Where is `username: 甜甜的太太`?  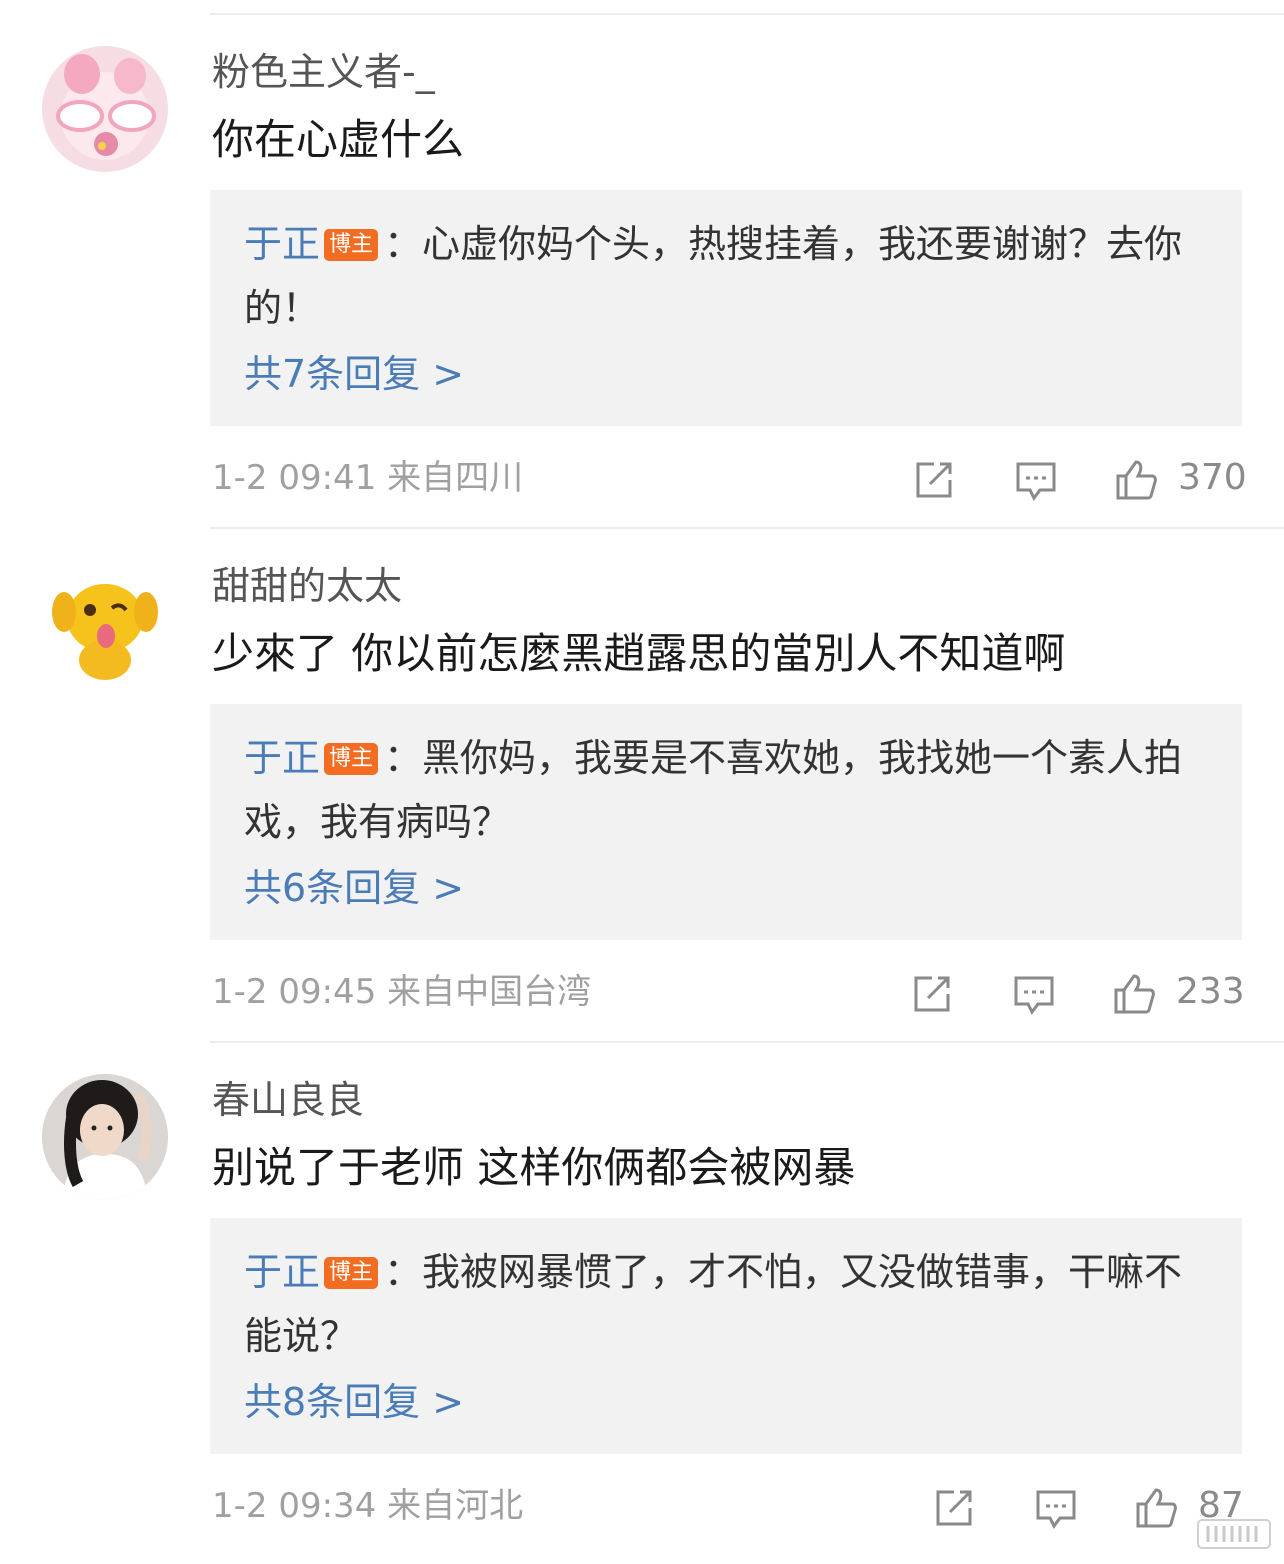 username: 甜甜的太太 is located at coordinates (307, 586).